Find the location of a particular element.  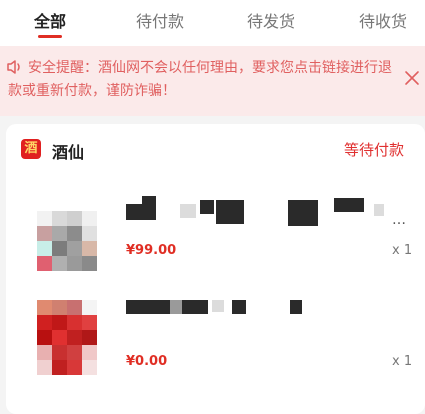

shop-logo-char: 酒 is located at coordinates (31, 148).